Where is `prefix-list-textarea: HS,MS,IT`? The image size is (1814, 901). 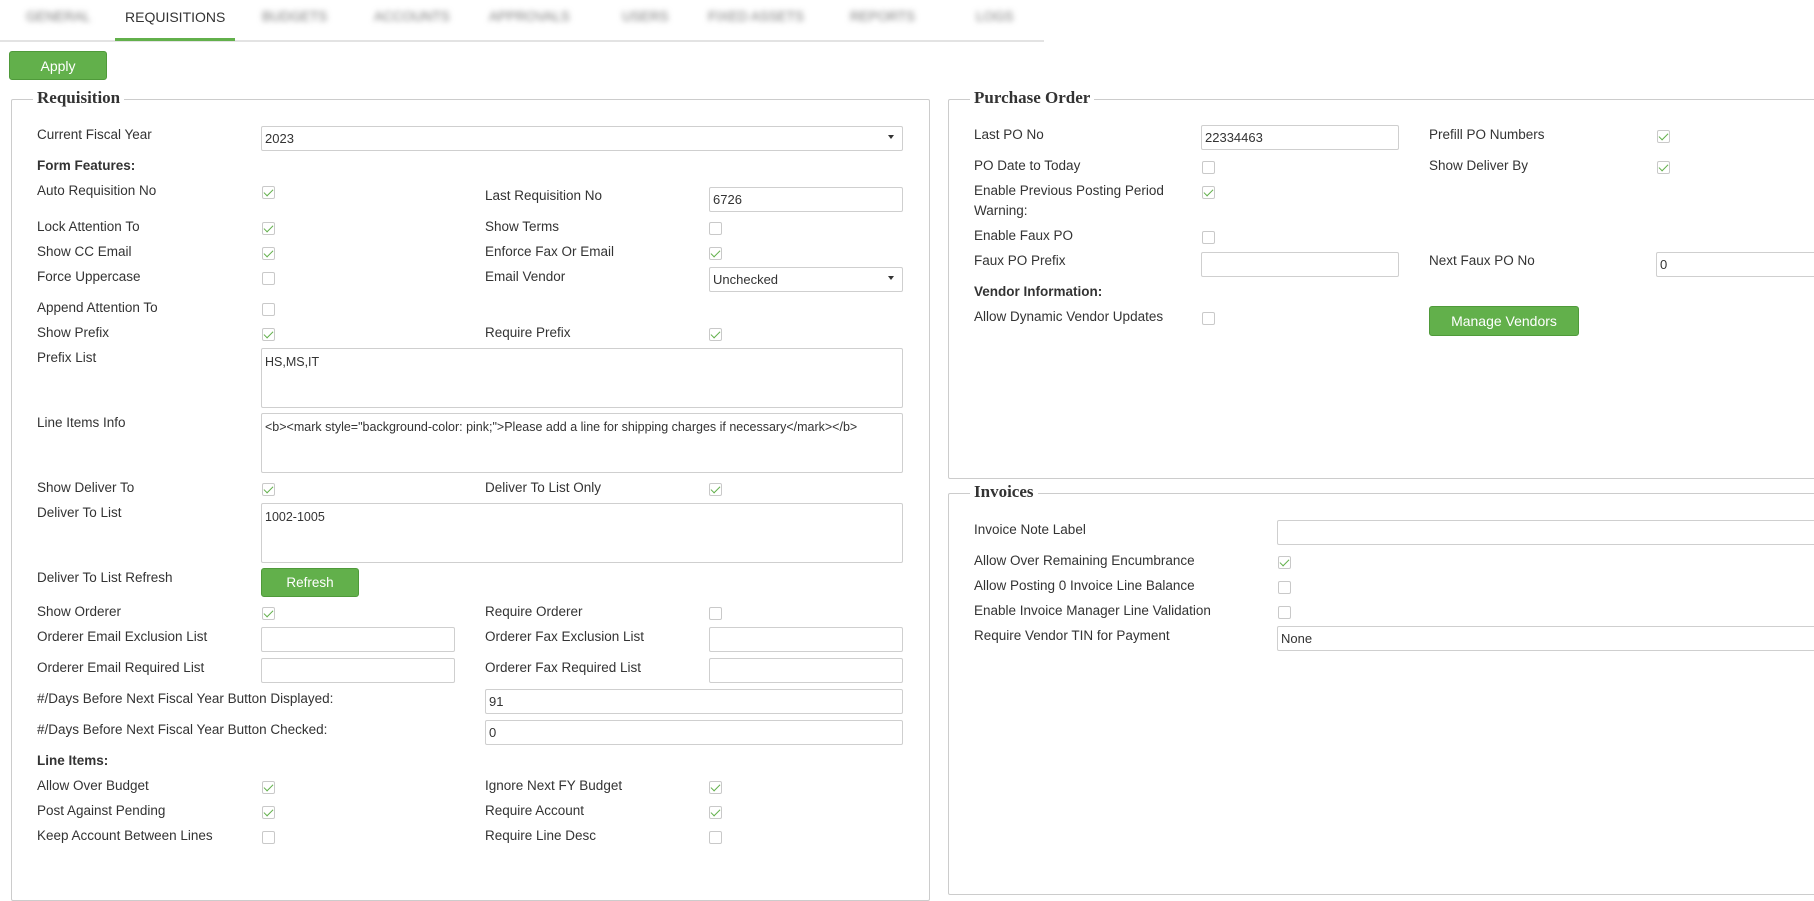 prefix-list-textarea: HS,MS,IT is located at coordinates (582, 378).